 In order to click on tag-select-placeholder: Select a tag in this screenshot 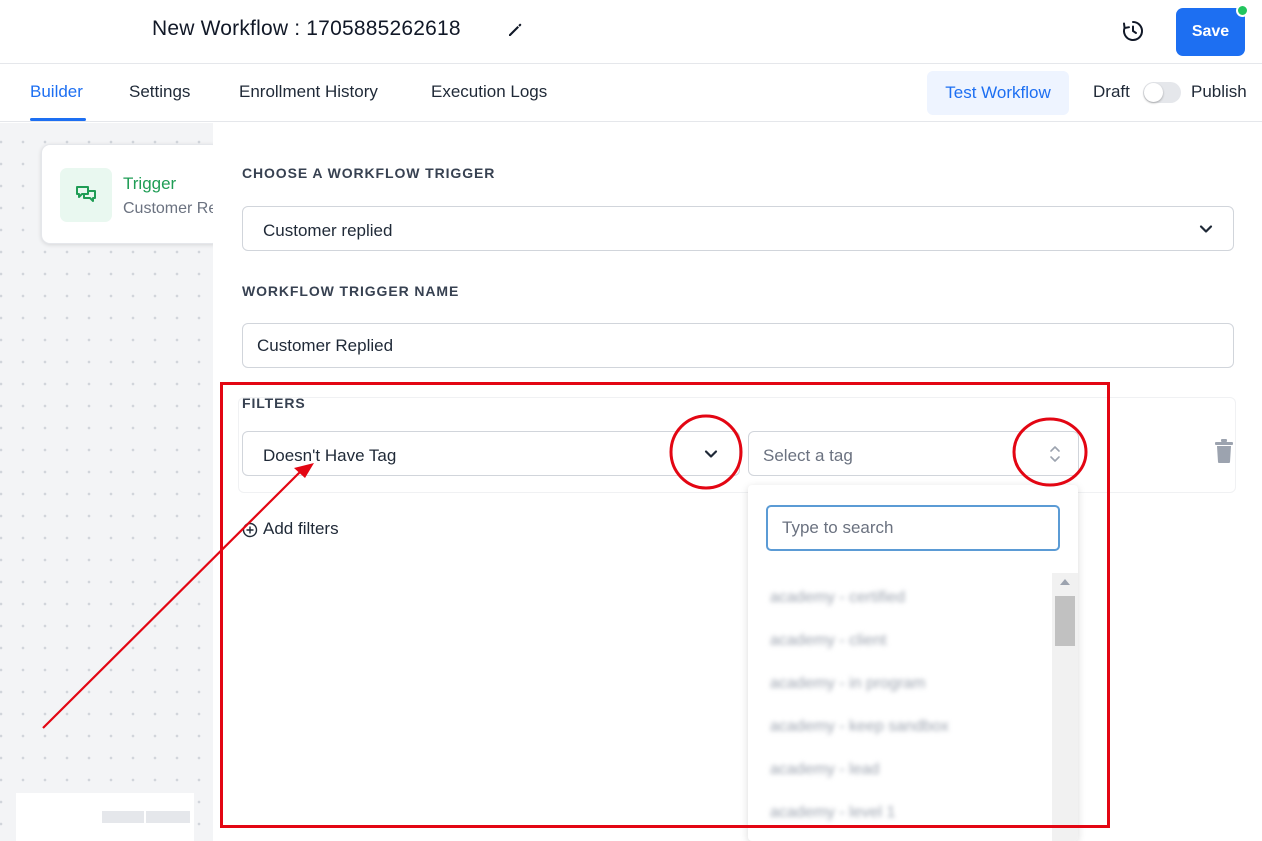, I will do `click(808, 455)`.